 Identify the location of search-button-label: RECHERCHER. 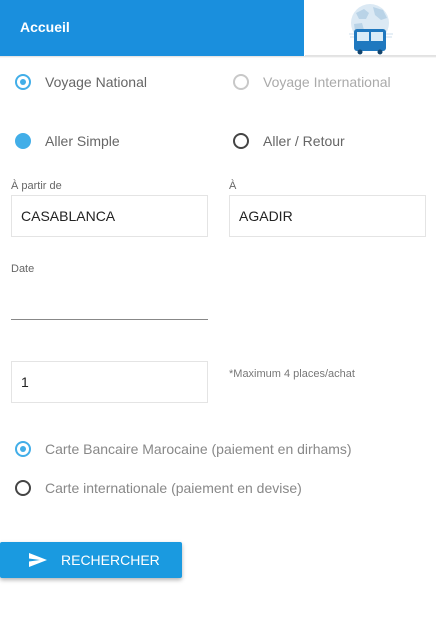
(110, 560).